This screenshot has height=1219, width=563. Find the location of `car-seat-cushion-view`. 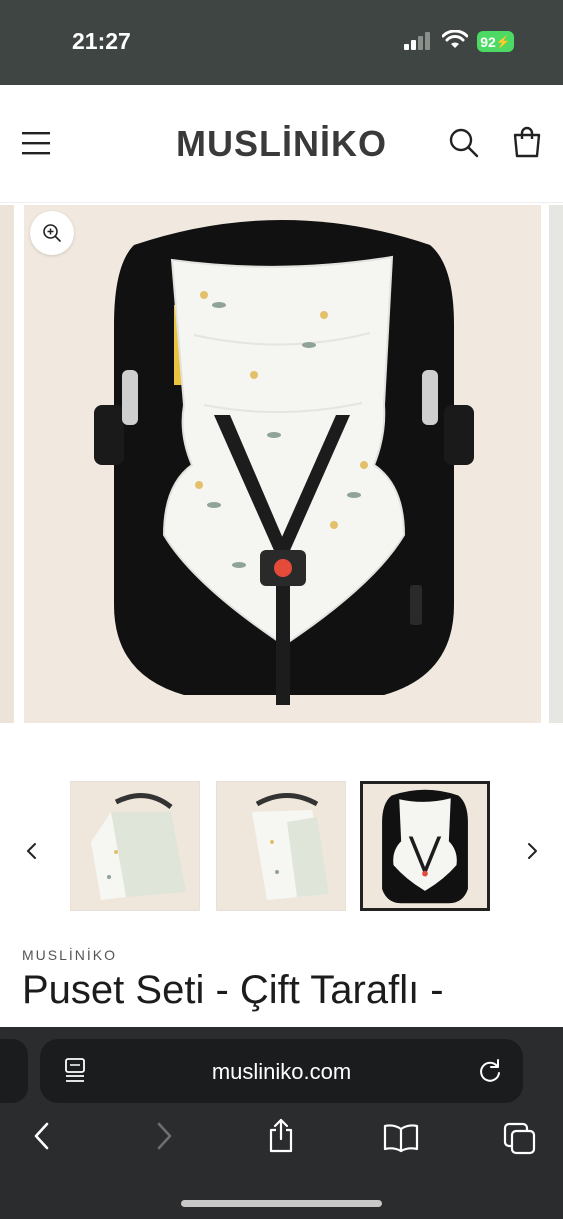

car-seat-cushion-view is located at coordinates (425, 846).